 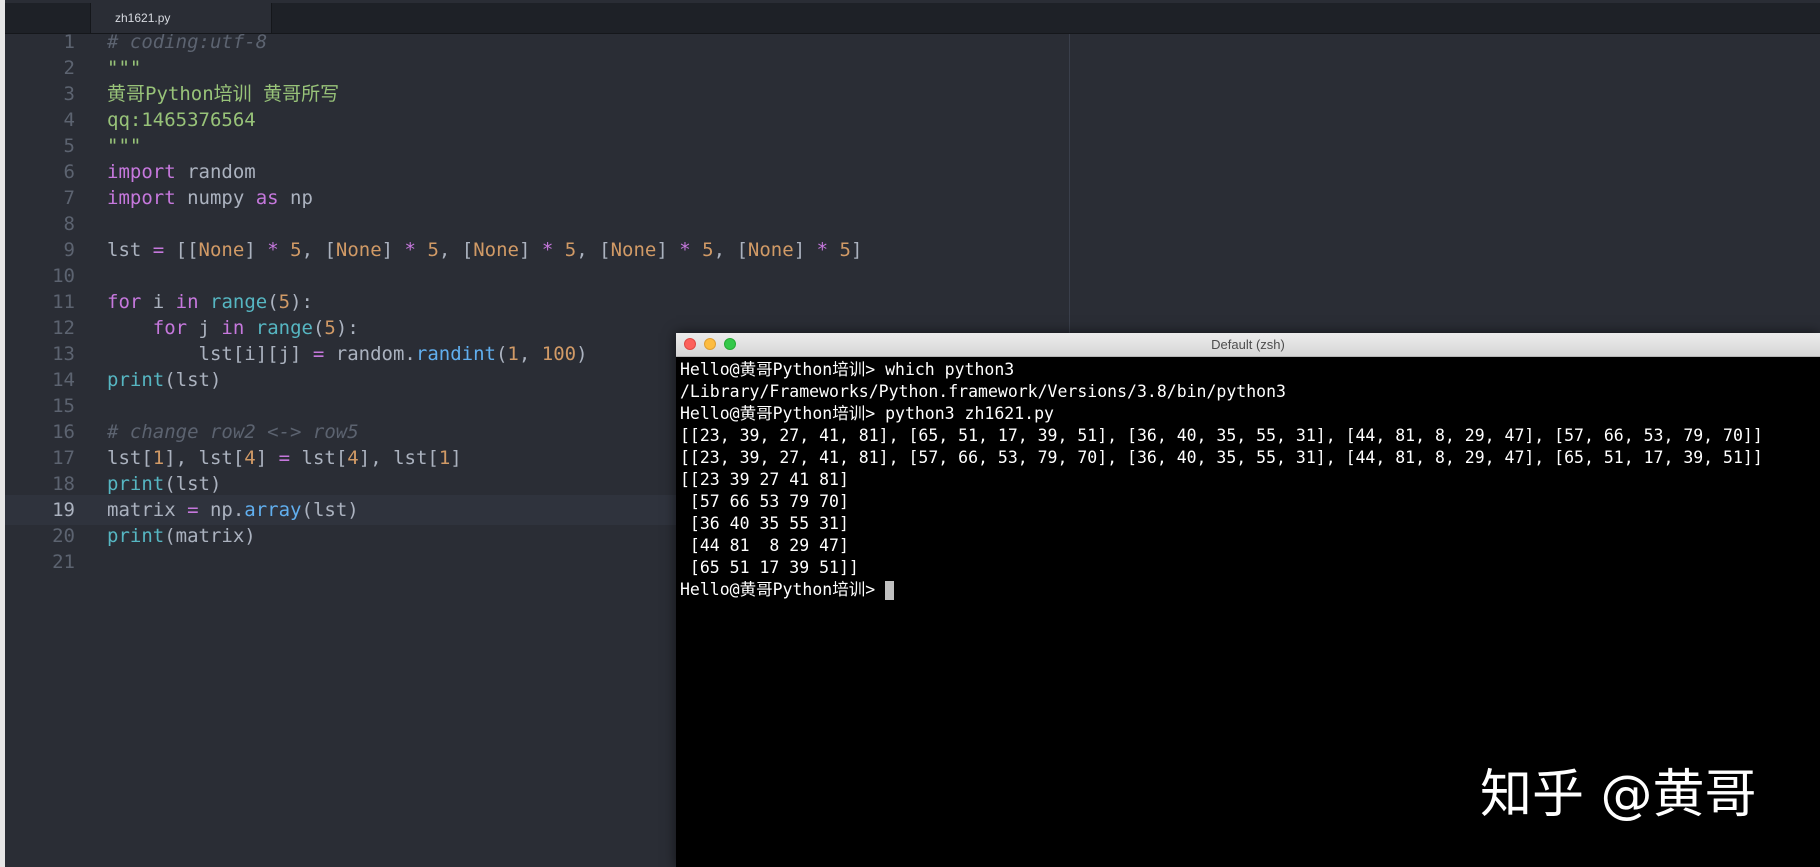 I want to click on code-line: print(lst), so click(x=164, y=380).